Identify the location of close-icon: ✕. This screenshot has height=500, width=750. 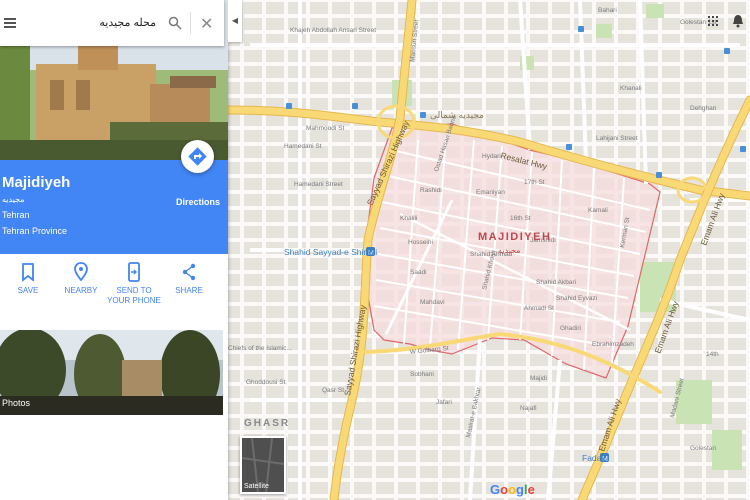
(206, 24).